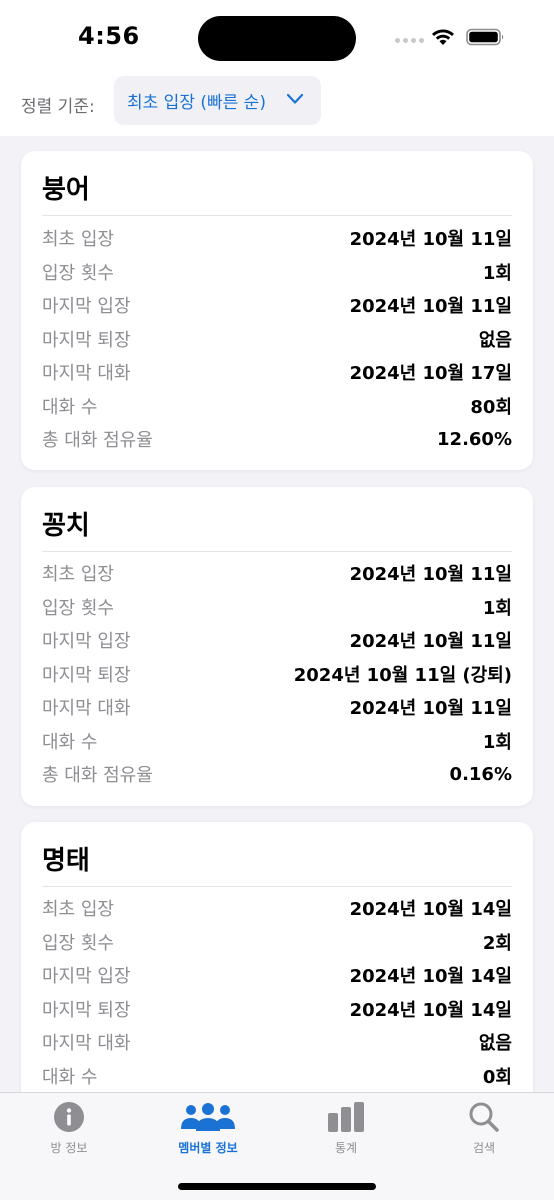 Image resolution: width=554 pixels, height=1200 pixels. Describe the element at coordinates (277, 774) in the screenshot. I see `info-row: 총 대화 점유율 0.16%` at that location.